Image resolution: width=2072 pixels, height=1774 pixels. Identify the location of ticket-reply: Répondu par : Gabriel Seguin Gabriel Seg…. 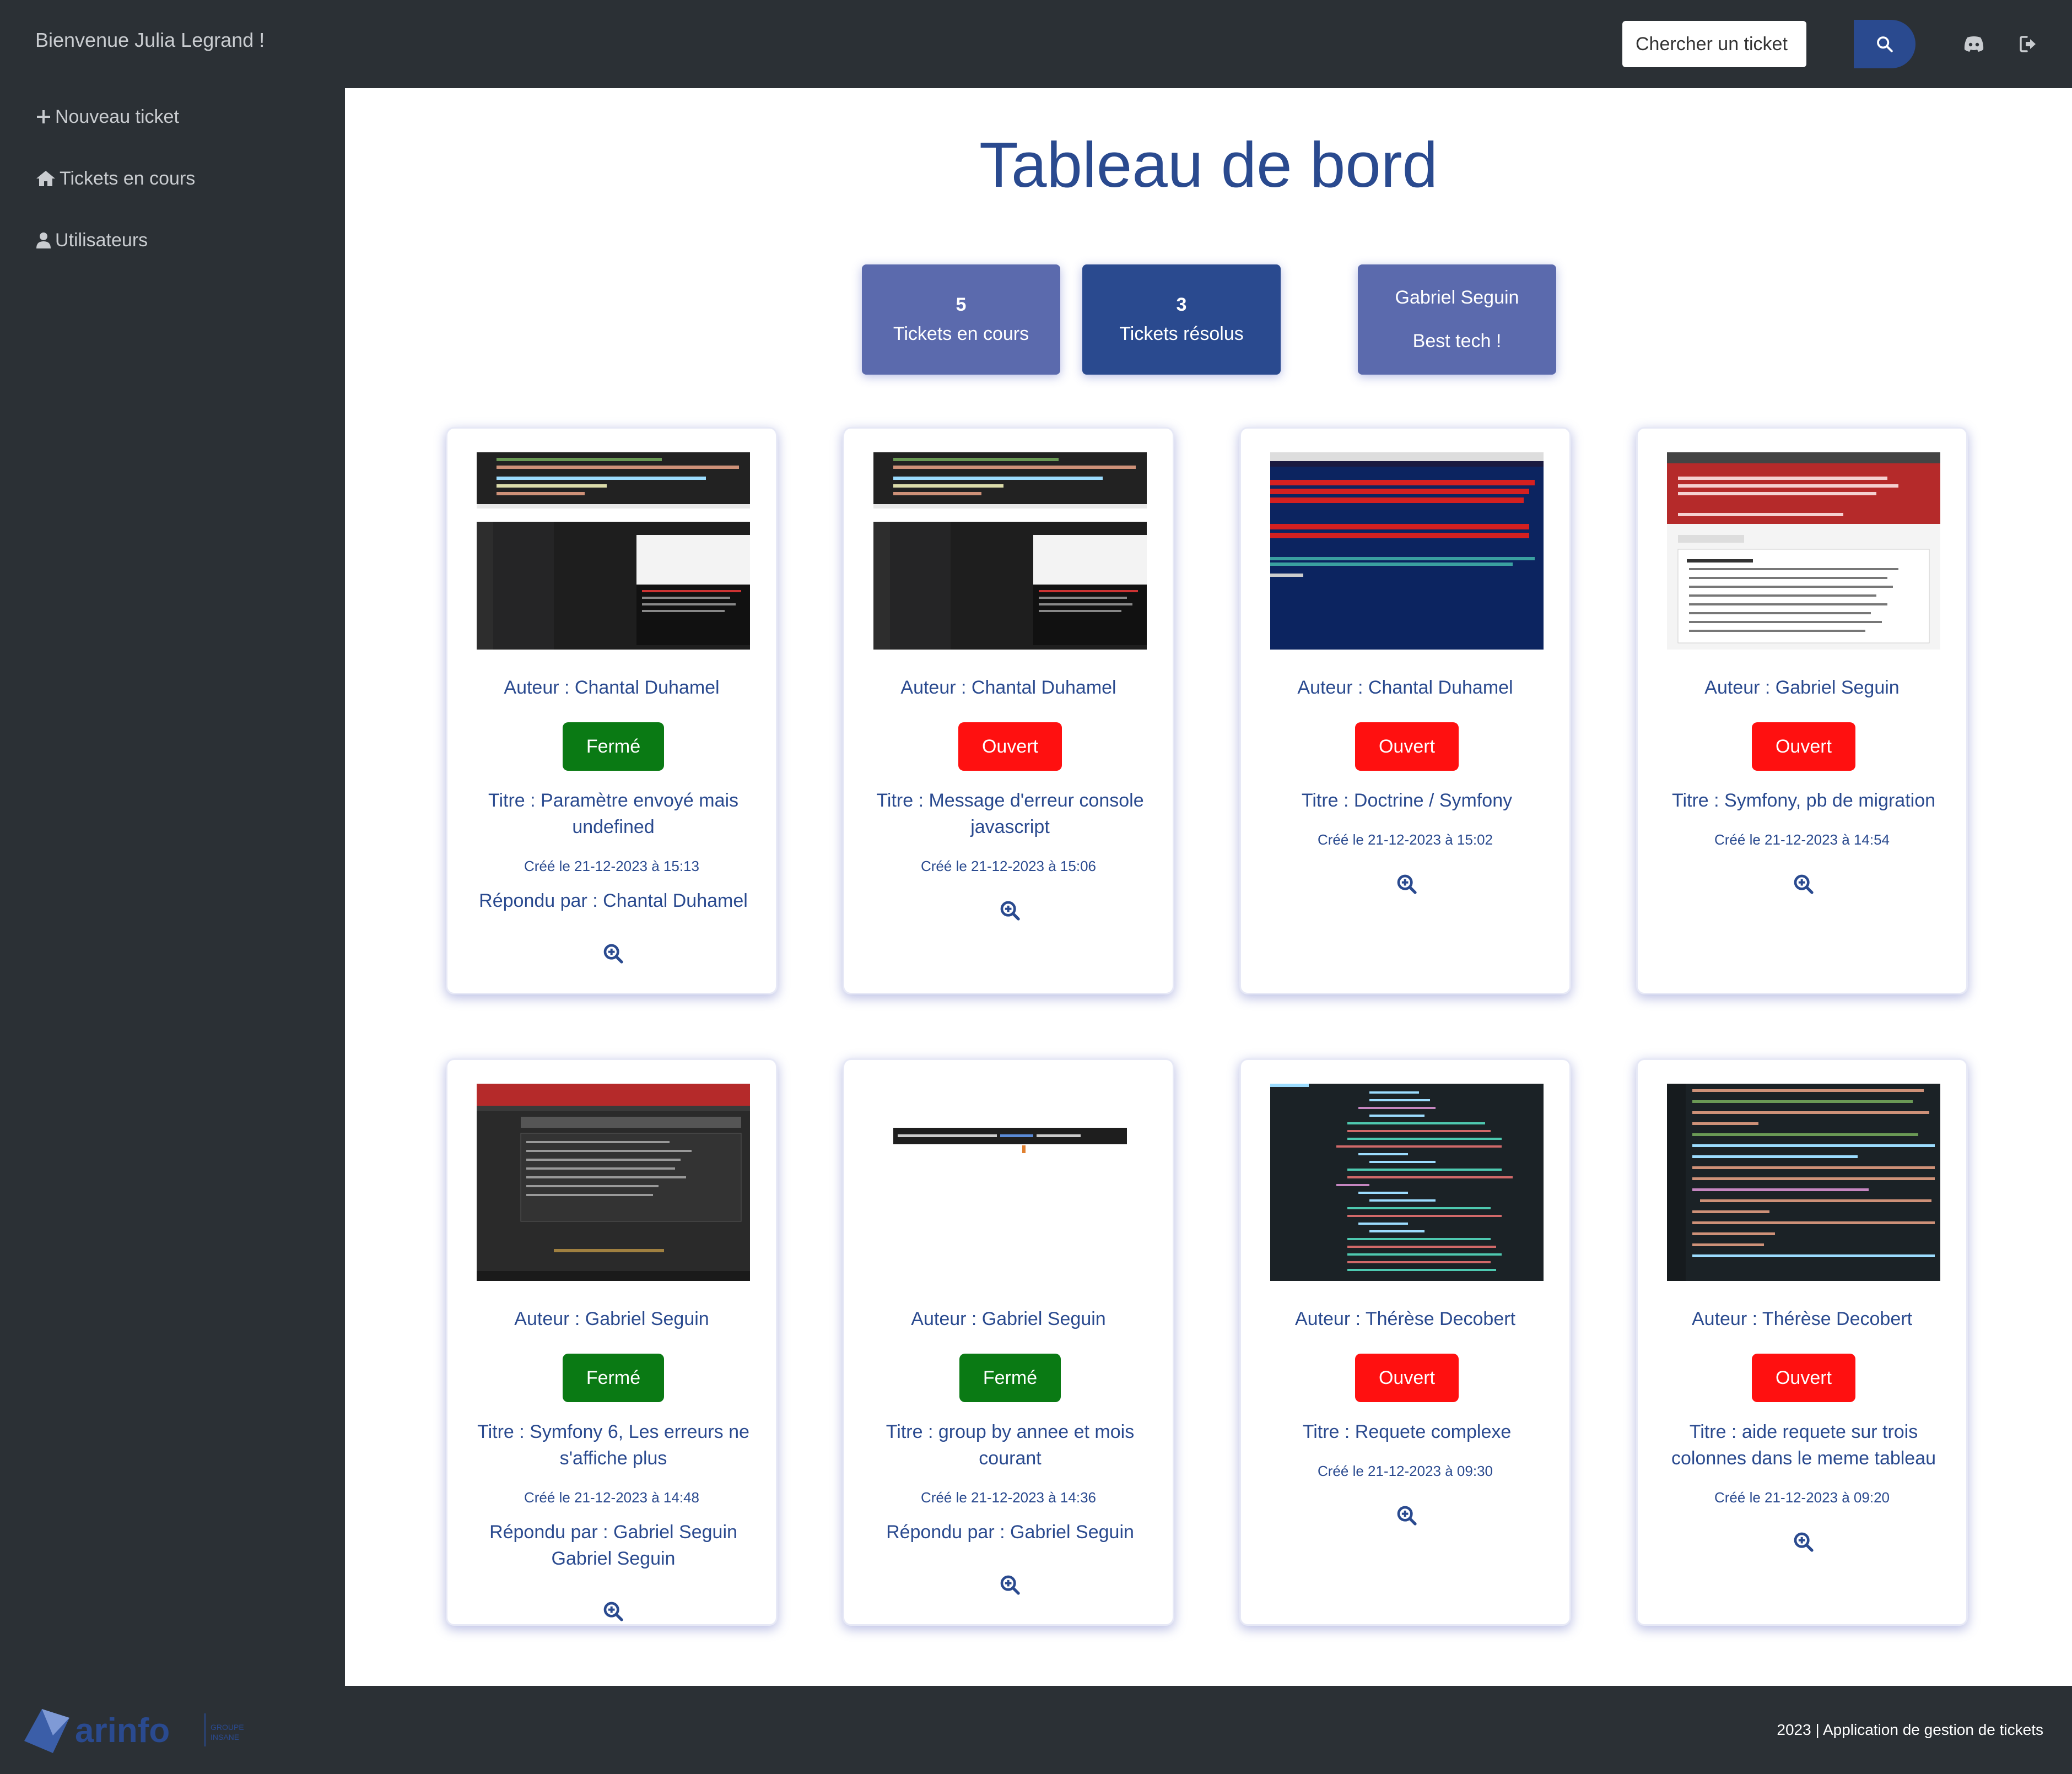
(613, 1545).